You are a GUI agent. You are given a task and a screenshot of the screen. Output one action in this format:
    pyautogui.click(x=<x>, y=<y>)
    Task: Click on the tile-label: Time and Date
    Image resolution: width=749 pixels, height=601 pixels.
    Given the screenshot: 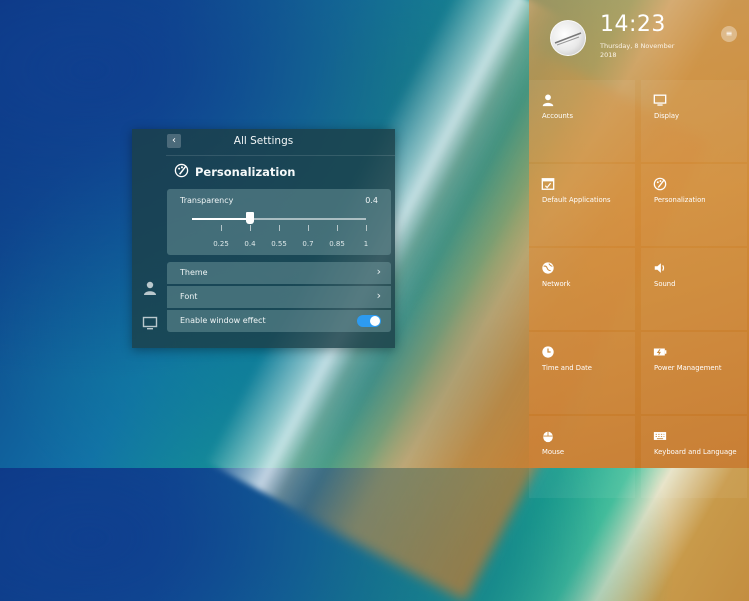 What is the action you would take?
    pyautogui.click(x=567, y=368)
    